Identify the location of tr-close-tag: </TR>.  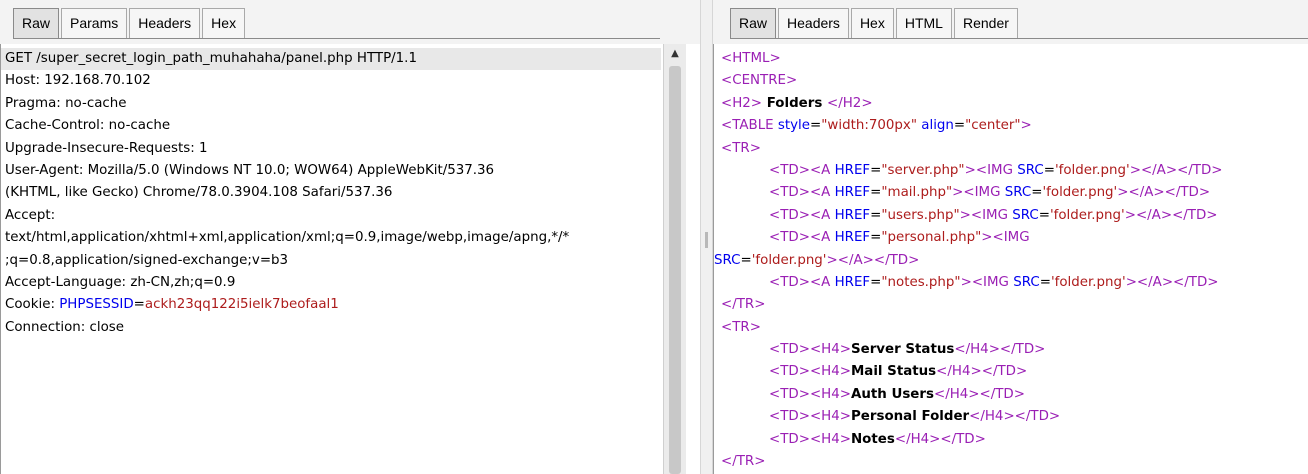
(743, 305).